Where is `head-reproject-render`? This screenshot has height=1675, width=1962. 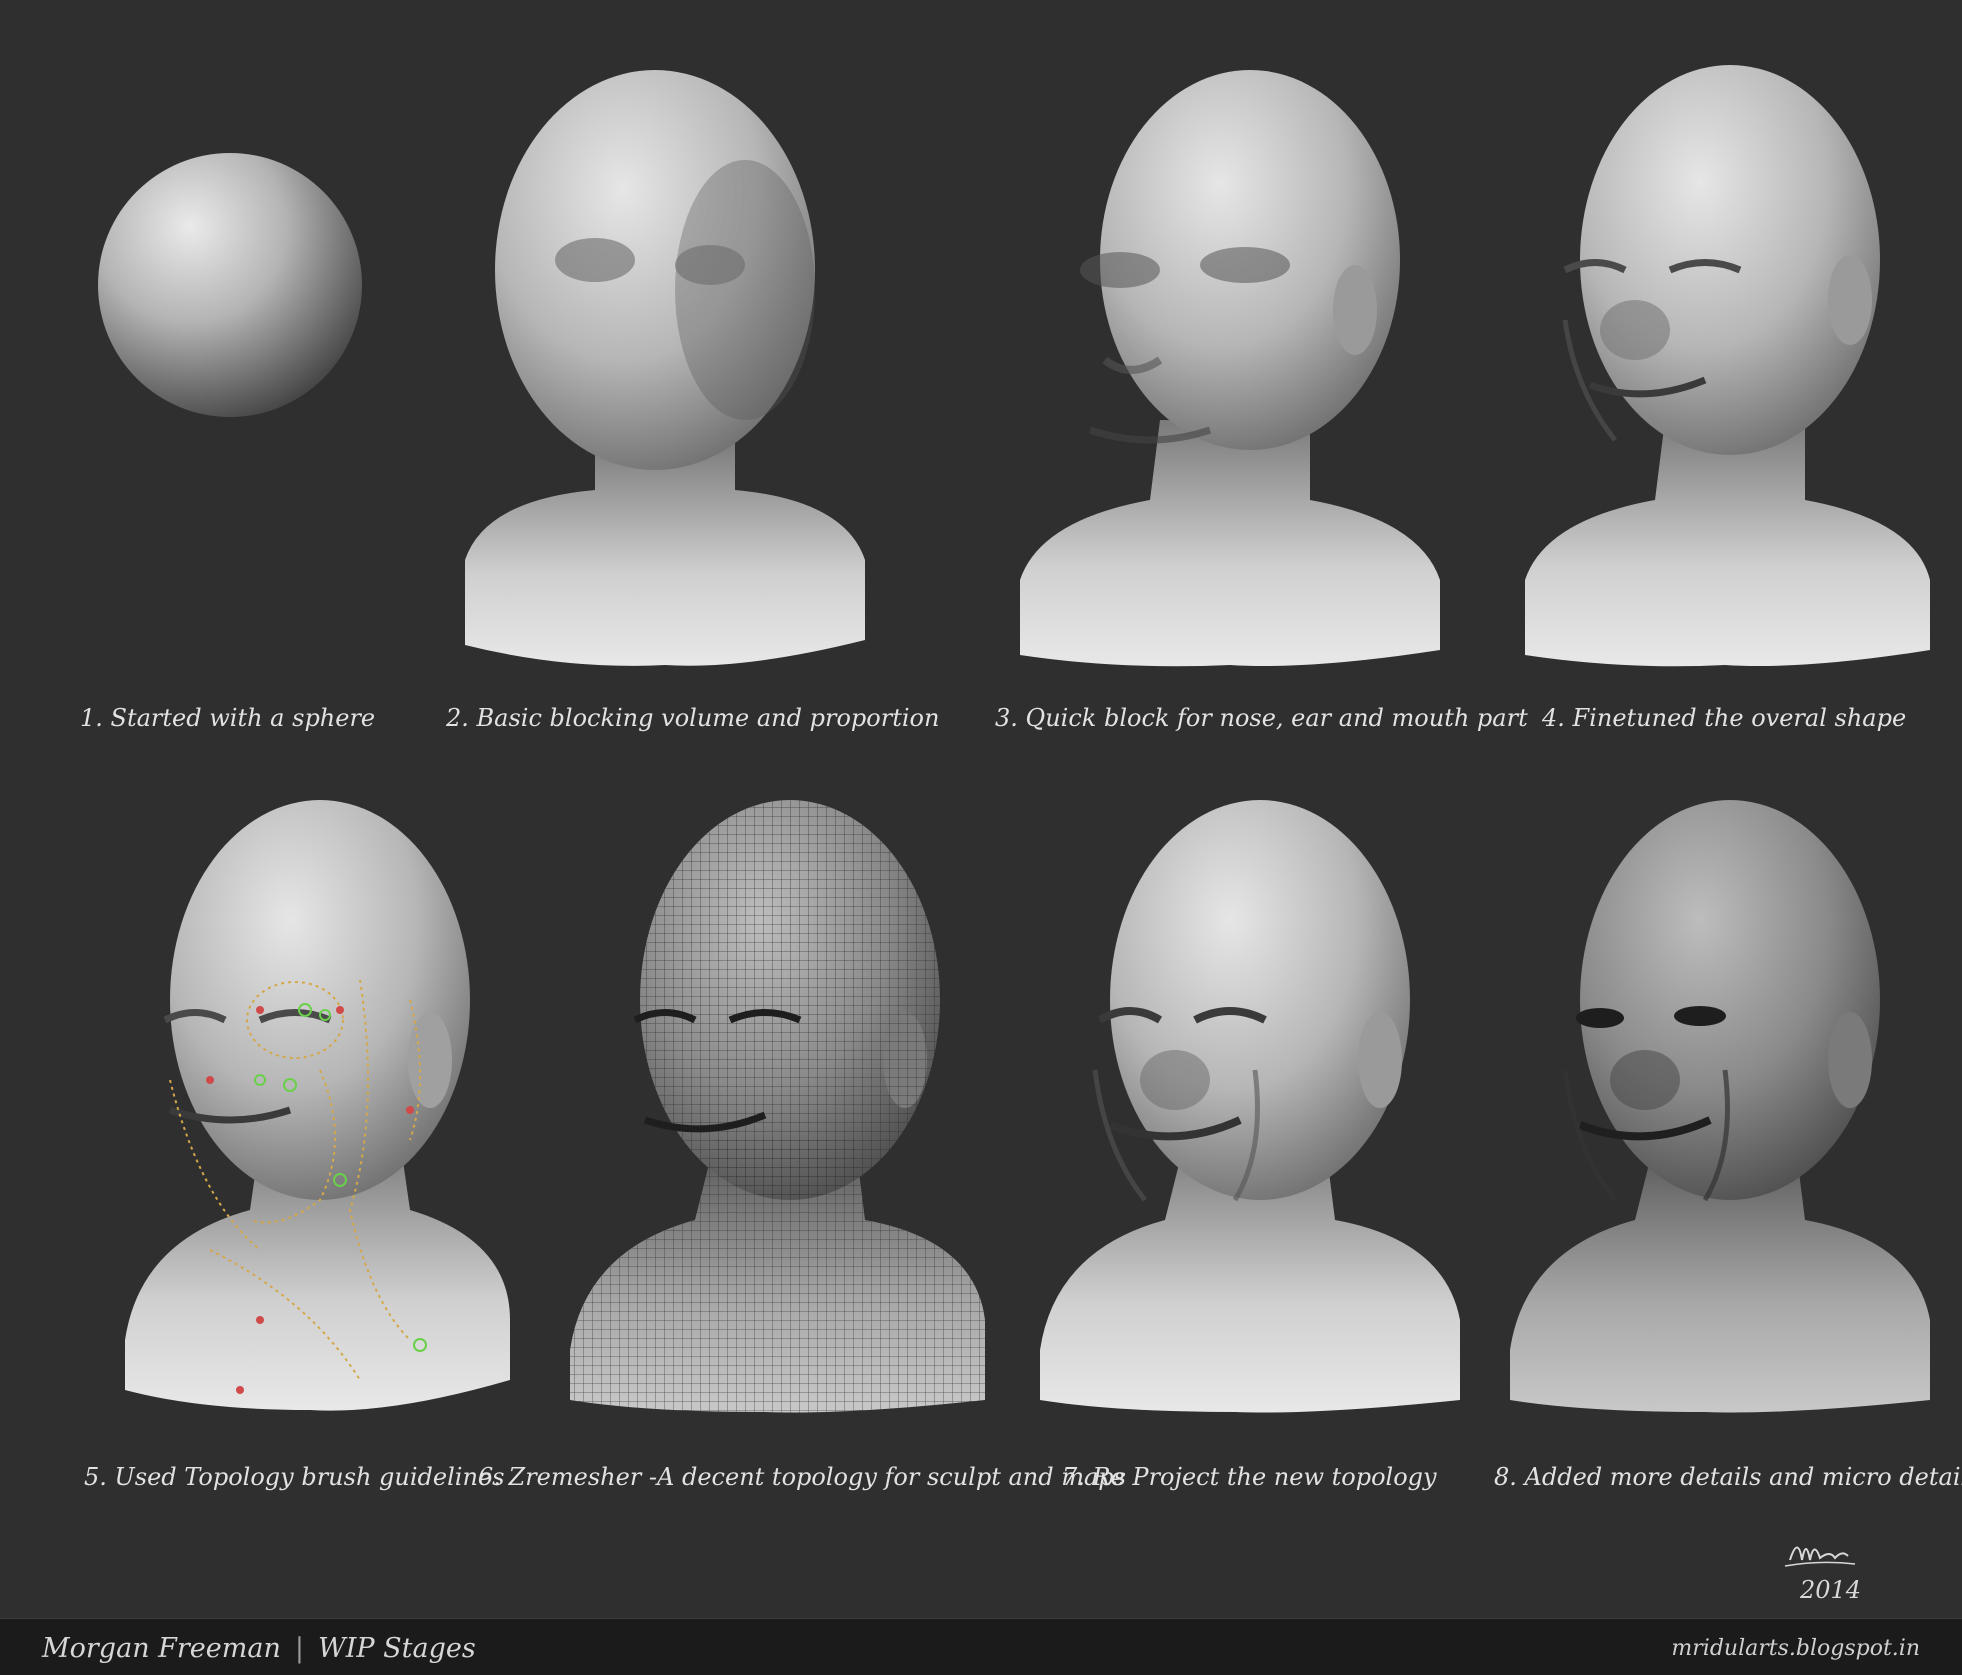 head-reproject-render is located at coordinates (1250, 1106).